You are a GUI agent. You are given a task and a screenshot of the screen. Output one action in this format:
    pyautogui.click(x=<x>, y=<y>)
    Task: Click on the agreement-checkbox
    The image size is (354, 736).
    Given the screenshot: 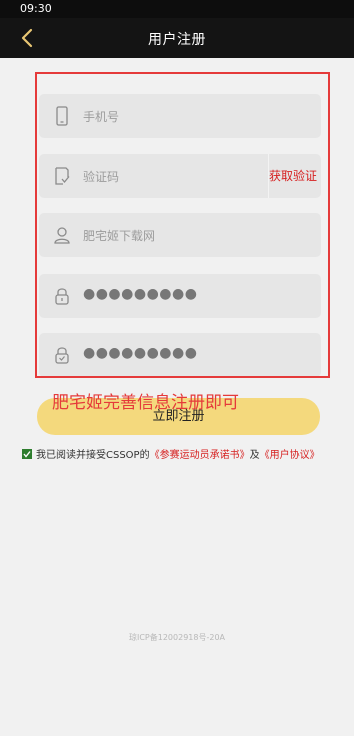 What is the action you would take?
    pyautogui.click(x=27, y=454)
    